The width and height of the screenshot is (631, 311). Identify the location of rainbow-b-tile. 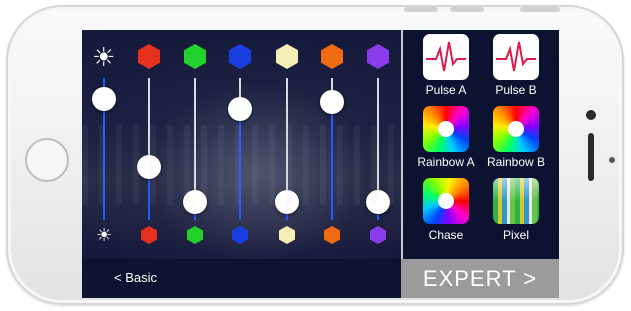
(516, 129).